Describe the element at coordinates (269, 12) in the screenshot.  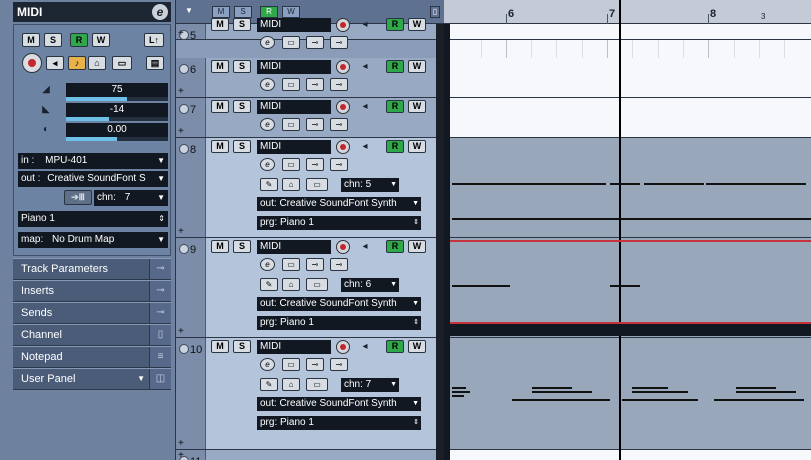
I see `global-read-tab: R` at that location.